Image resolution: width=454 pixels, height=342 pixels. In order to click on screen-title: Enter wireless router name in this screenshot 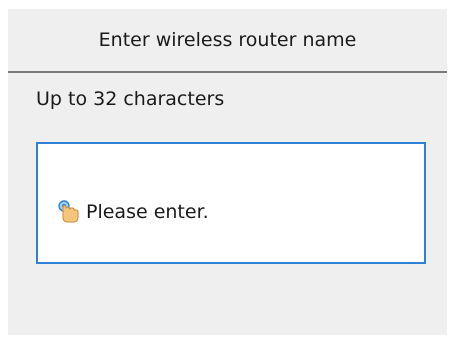, I will do `click(227, 40)`.